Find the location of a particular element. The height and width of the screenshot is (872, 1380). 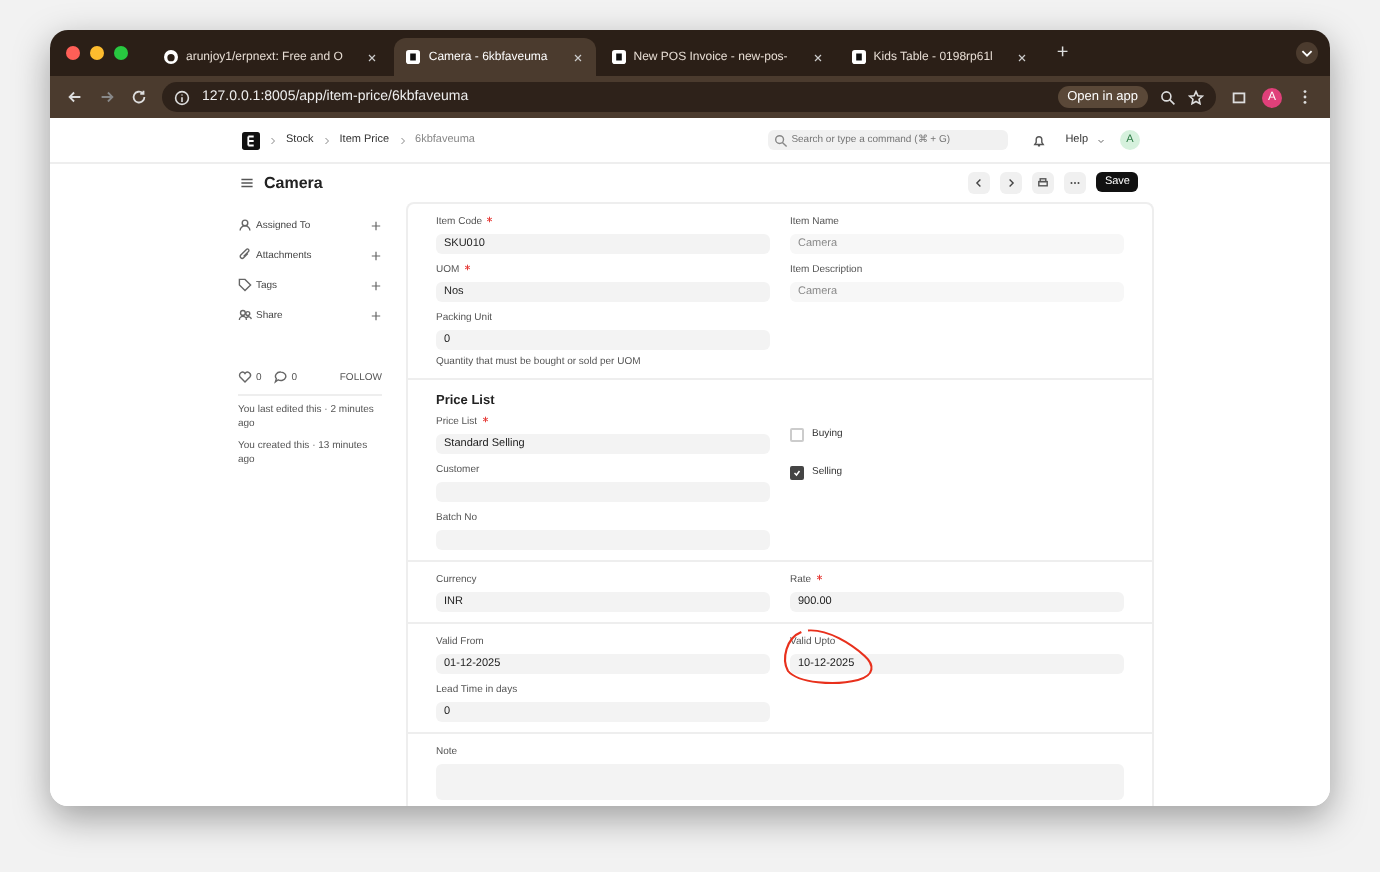

new-tab-button: + is located at coordinates (1062, 53).